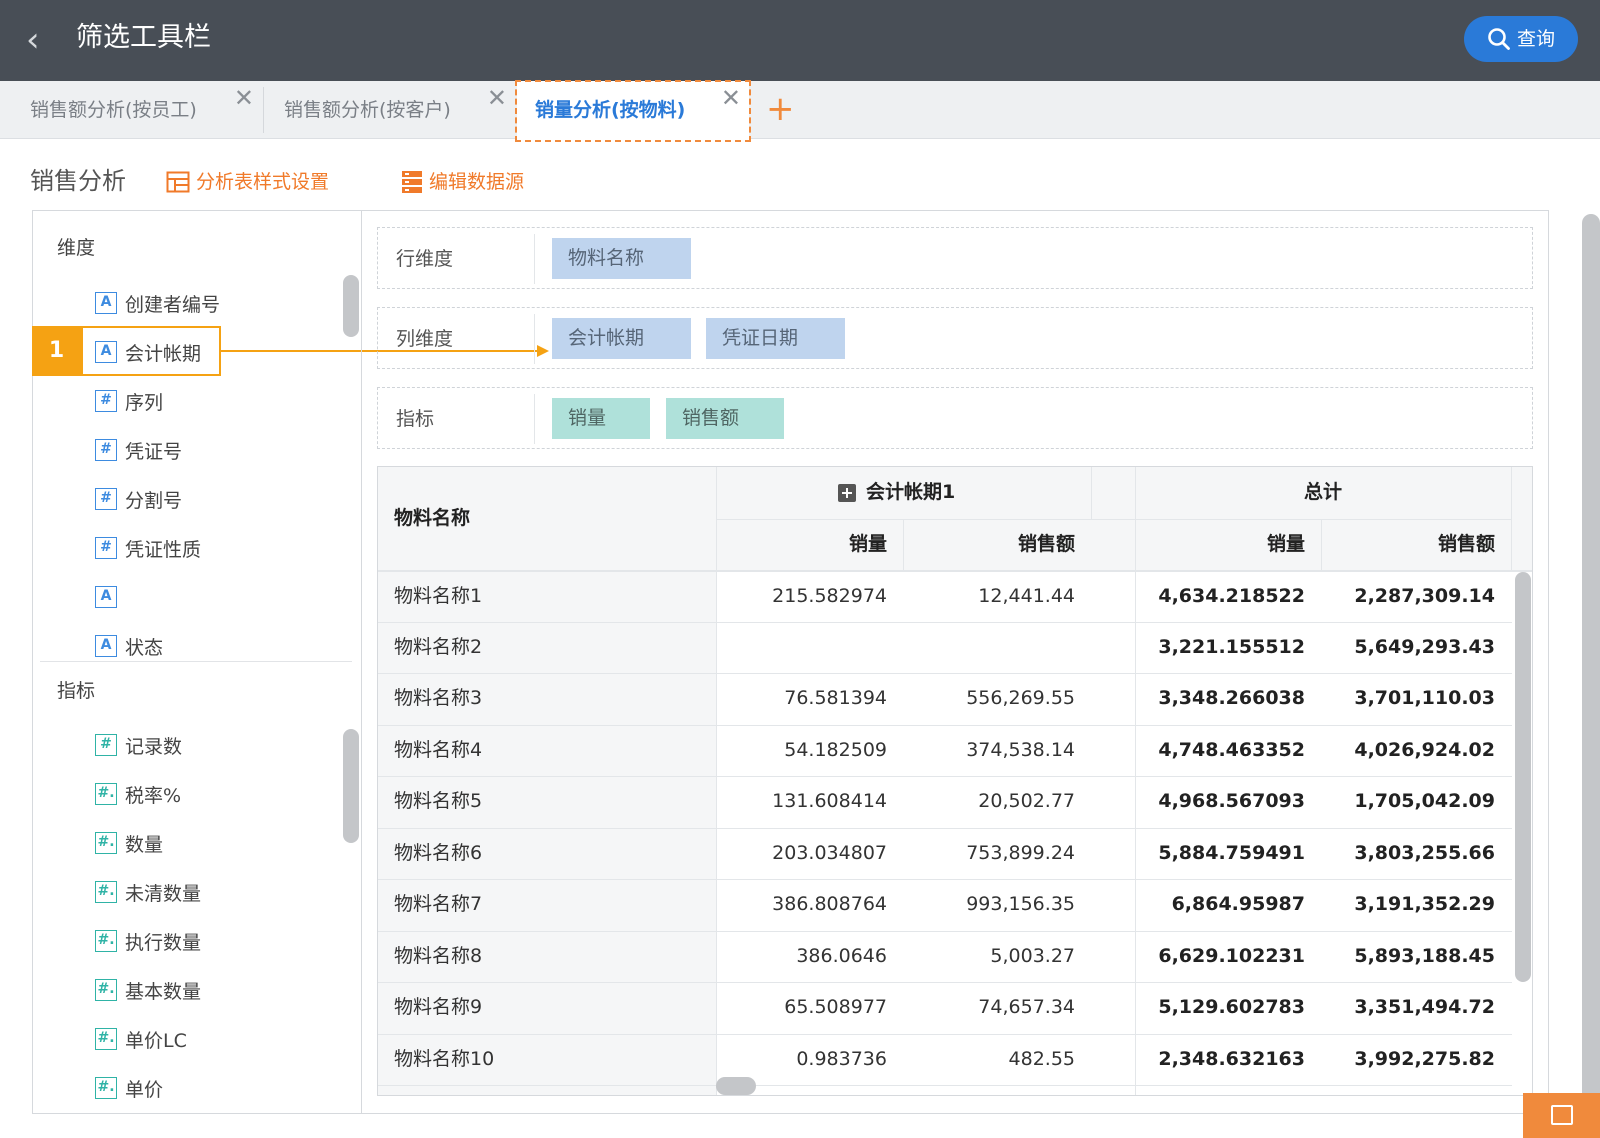 The width and height of the screenshot is (1600, 1138). I want to click on cell-total-sales: 3,701,110.03, so click(1424, 698).